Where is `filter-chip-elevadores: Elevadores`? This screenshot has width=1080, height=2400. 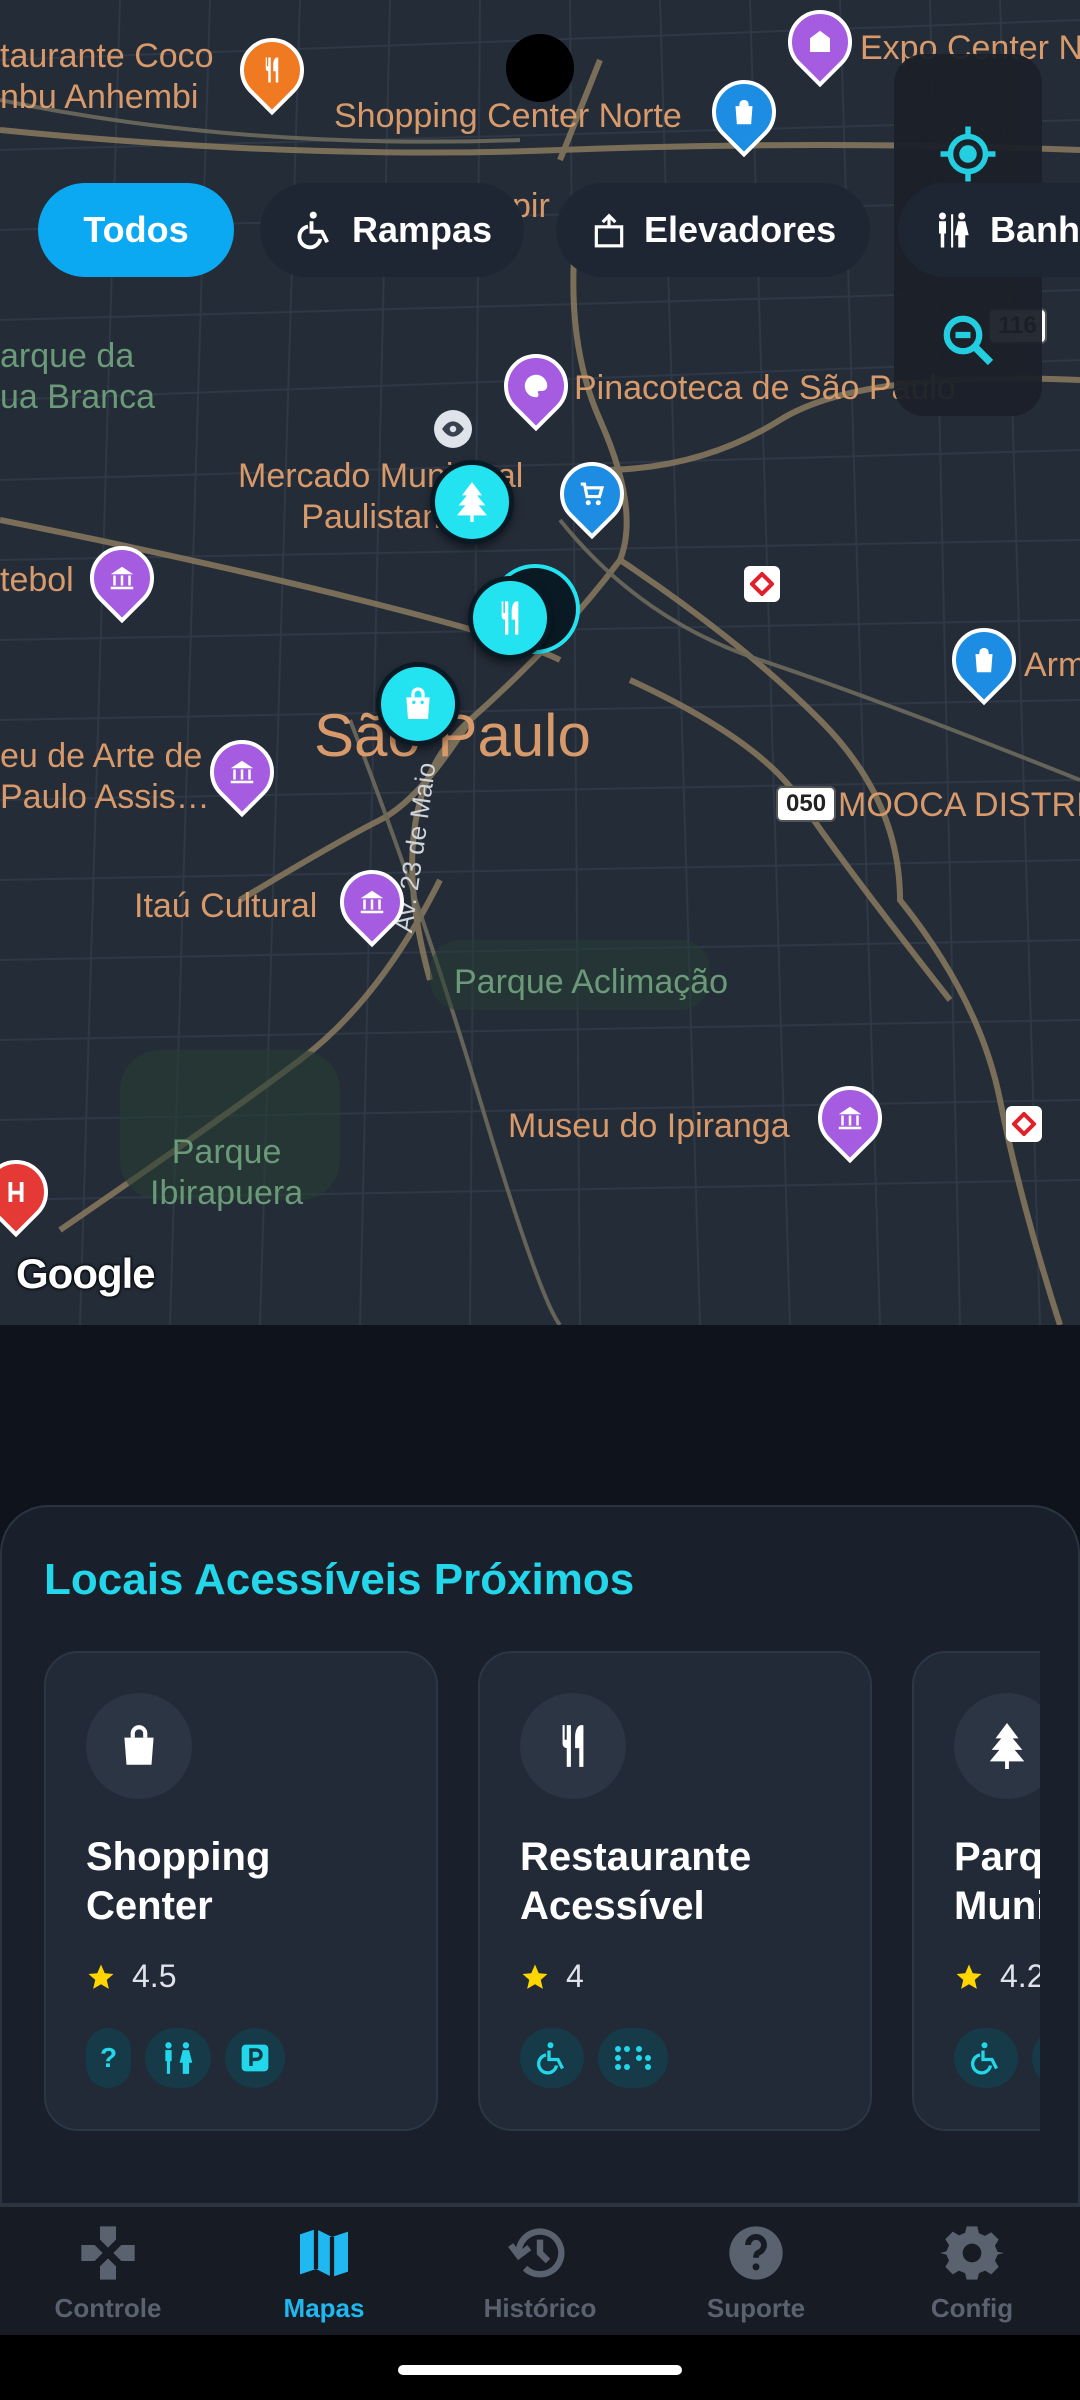
filter-chip-elevadores: Elevadores is located at coordinates (713, 230).